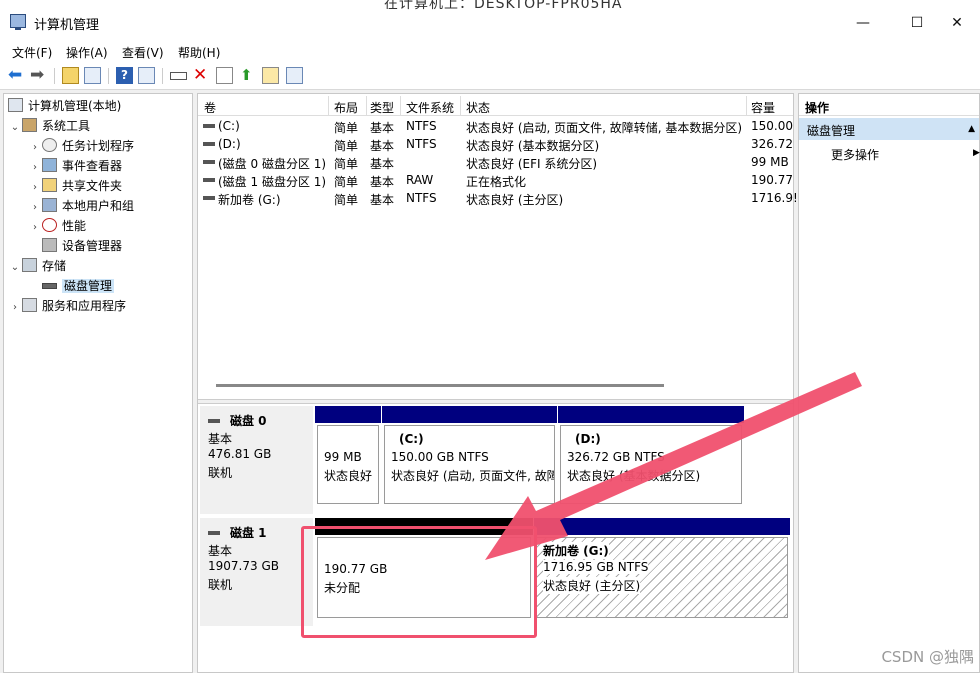  I want to click on column-header-capacity: 容量, so click(763, 107).